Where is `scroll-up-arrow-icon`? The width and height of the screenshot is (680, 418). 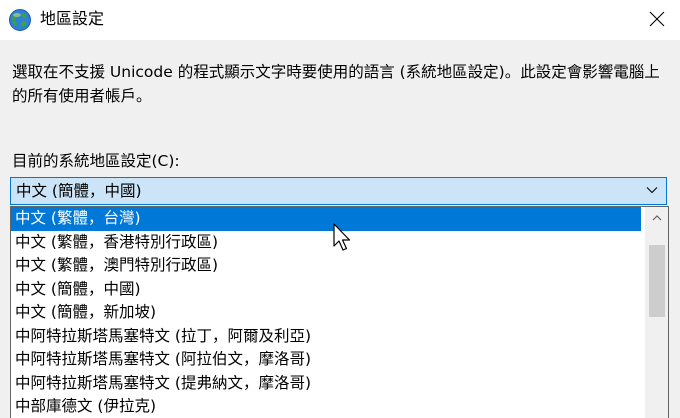
scroll-up-arrow-icon is located at coordinates (657, 218).